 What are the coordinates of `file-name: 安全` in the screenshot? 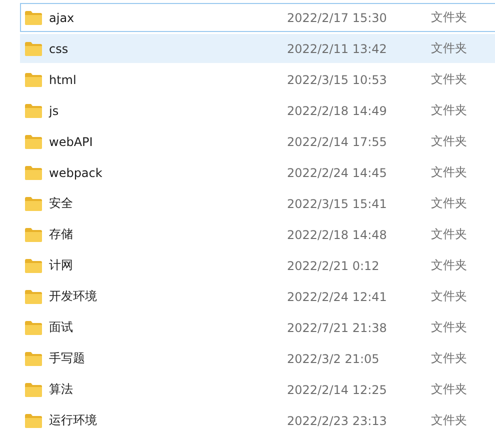 It's located at (61, 203).